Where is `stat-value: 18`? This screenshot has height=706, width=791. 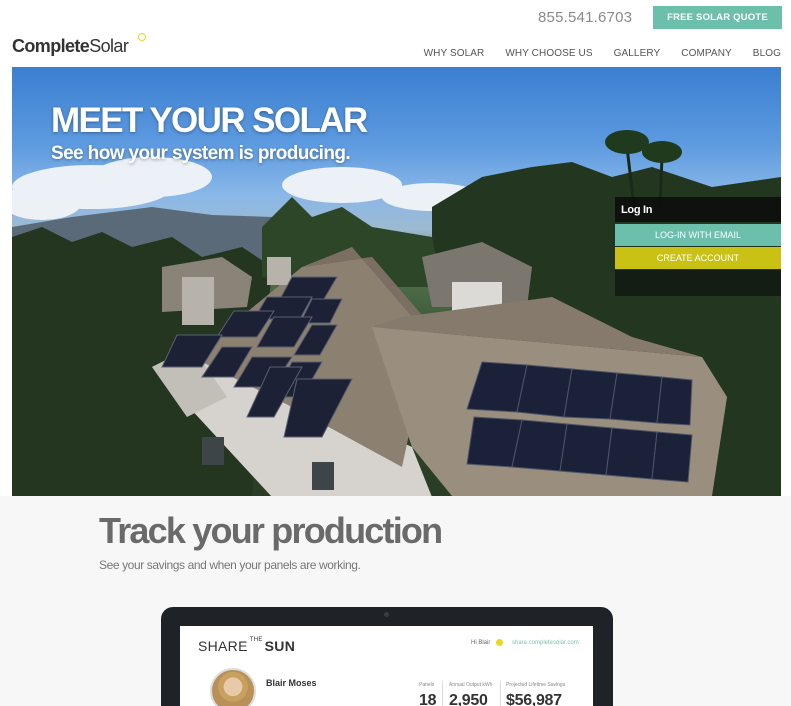 stat-value: 18 is located at coordinates (428, 699).